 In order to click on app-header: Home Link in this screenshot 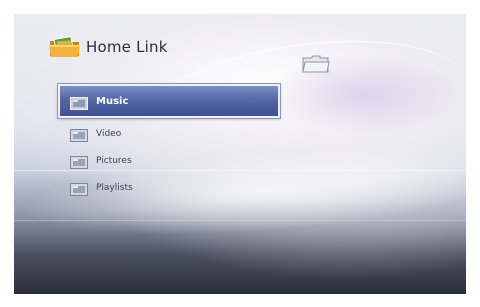, I will do `click(108, 46)`.